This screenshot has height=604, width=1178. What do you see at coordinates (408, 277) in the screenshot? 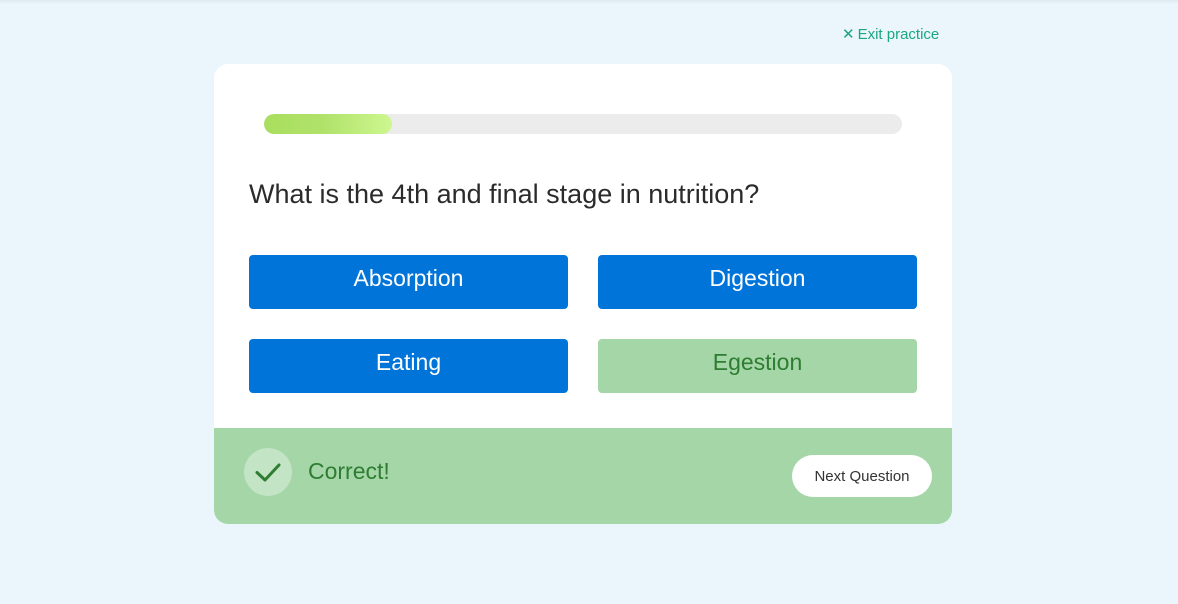
I see `answer-option-label: Absorption` at bounding box center [408, 277].